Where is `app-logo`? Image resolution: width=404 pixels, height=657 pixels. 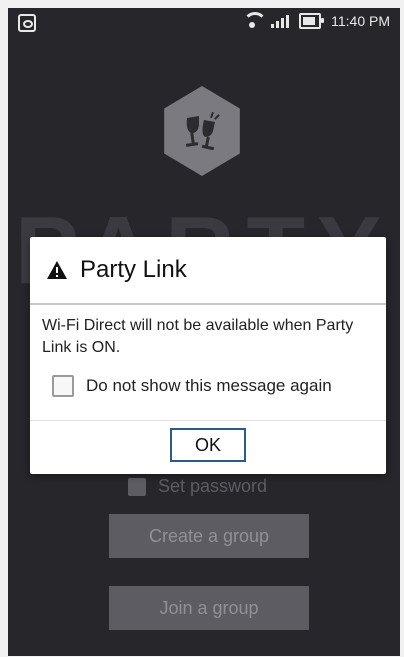 app-logo is located at coordinates (202, 131).